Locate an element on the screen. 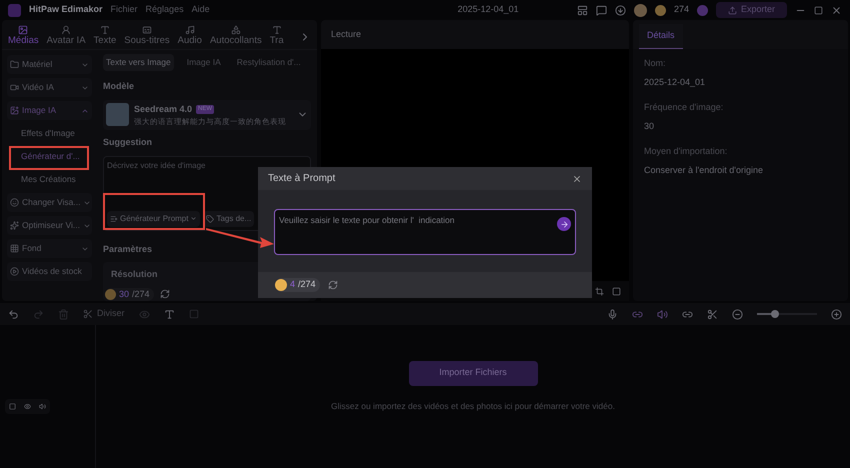  track-controls-drawing is located at coordinates (27, 406).